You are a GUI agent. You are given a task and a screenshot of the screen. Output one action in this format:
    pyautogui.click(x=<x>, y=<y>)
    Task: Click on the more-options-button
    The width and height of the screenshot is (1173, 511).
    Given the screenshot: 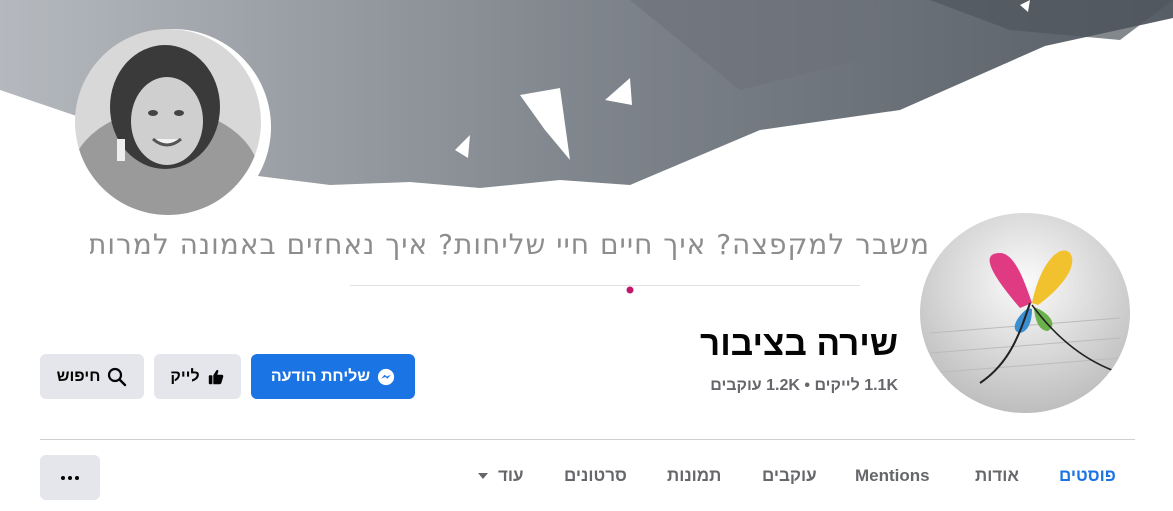 What is the action you would take?
    pyautogui.click(x=70, y=477)
    